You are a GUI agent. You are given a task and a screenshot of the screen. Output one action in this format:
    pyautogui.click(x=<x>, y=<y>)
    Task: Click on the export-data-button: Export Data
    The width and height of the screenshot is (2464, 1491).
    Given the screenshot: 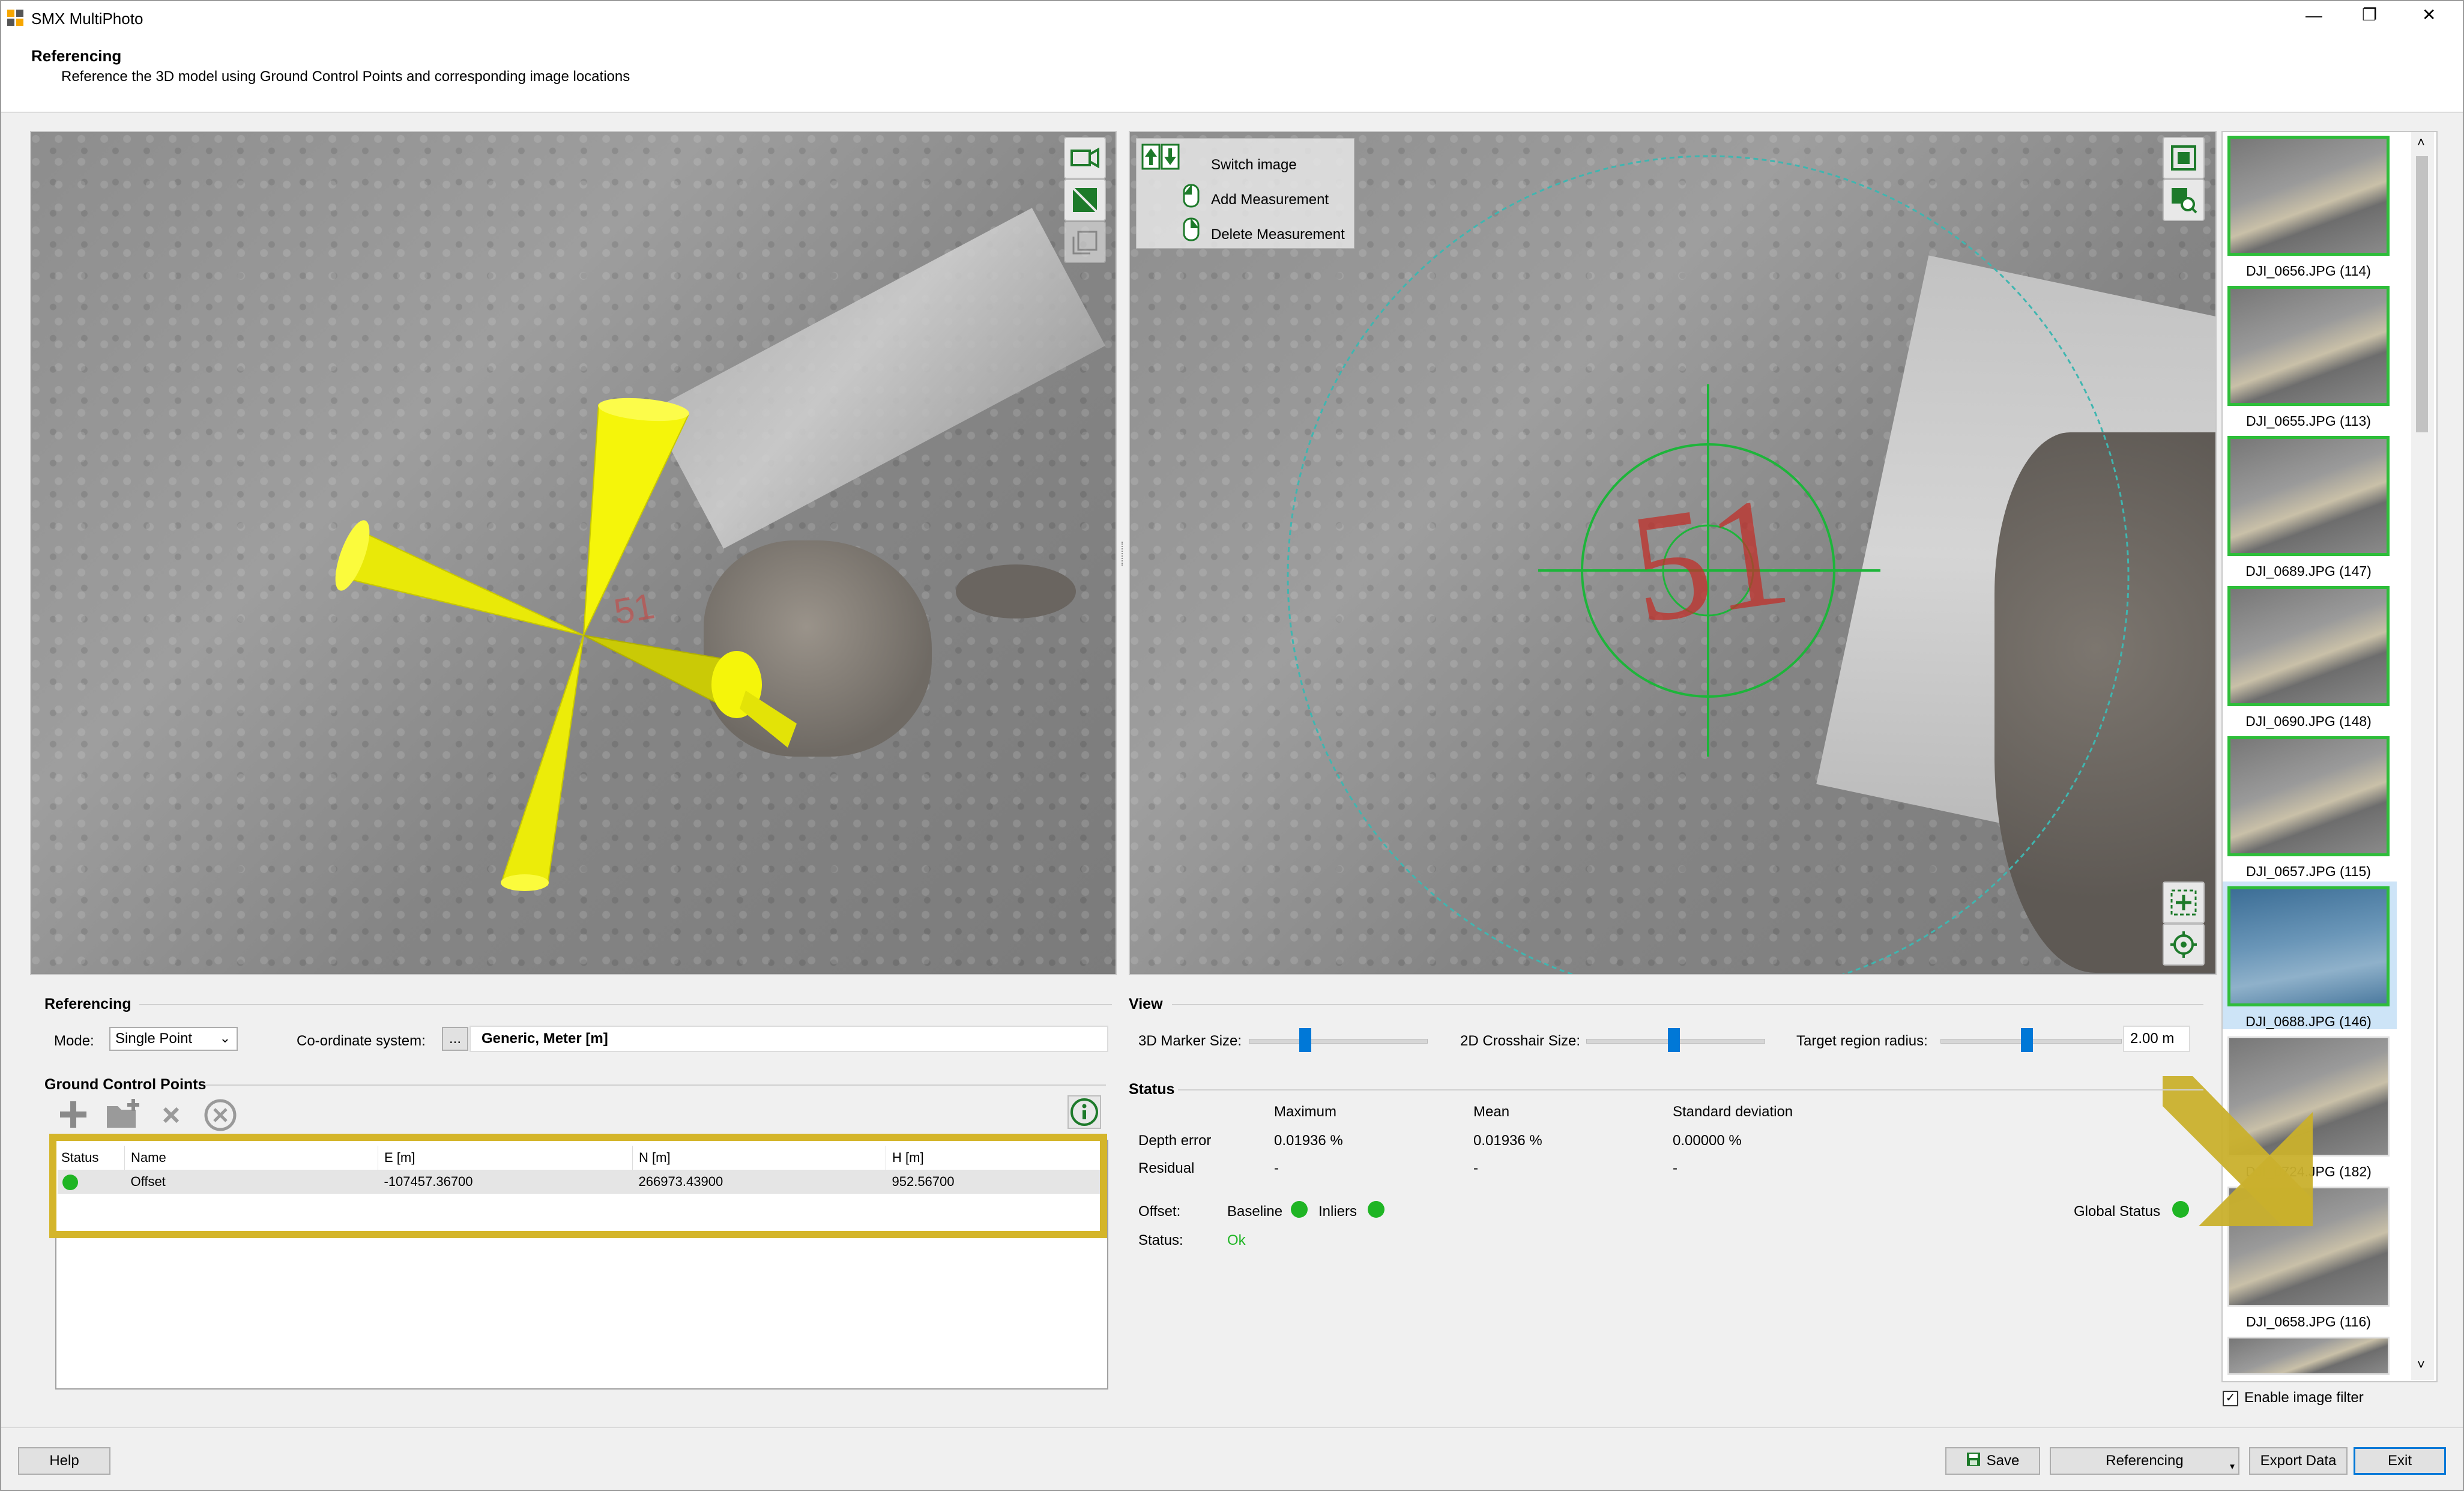 What is the action you would take?
    pyautogui.click(x=2298, y=1461)
    